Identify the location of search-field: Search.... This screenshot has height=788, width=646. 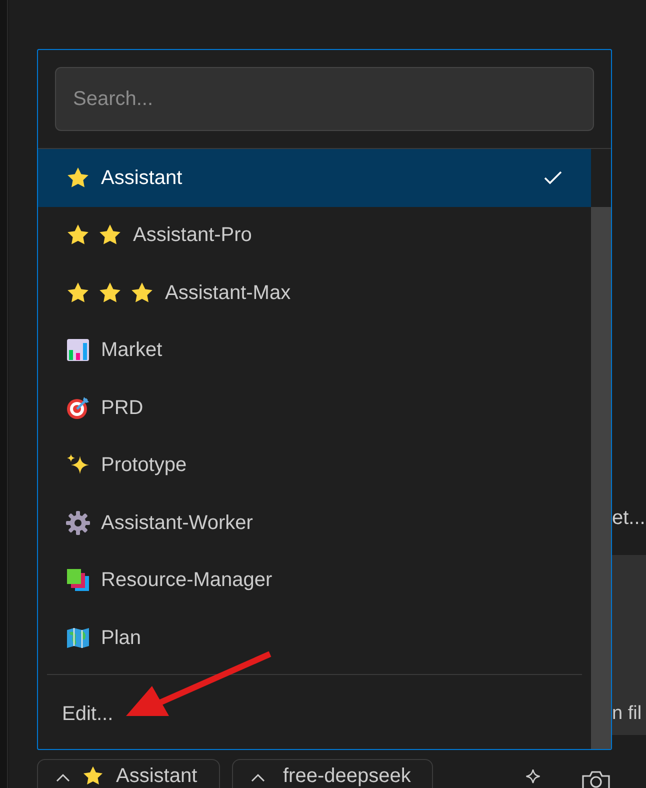
(324, 99).